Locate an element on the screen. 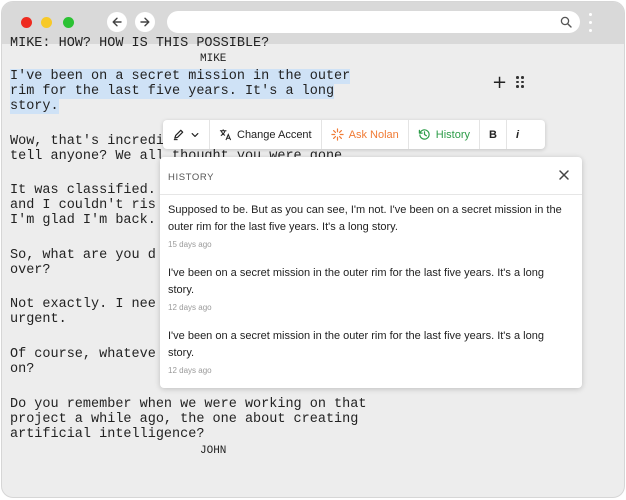 The width and height of the screenshot is (626, 500). translate-icon is located at coordinates (225, 135).